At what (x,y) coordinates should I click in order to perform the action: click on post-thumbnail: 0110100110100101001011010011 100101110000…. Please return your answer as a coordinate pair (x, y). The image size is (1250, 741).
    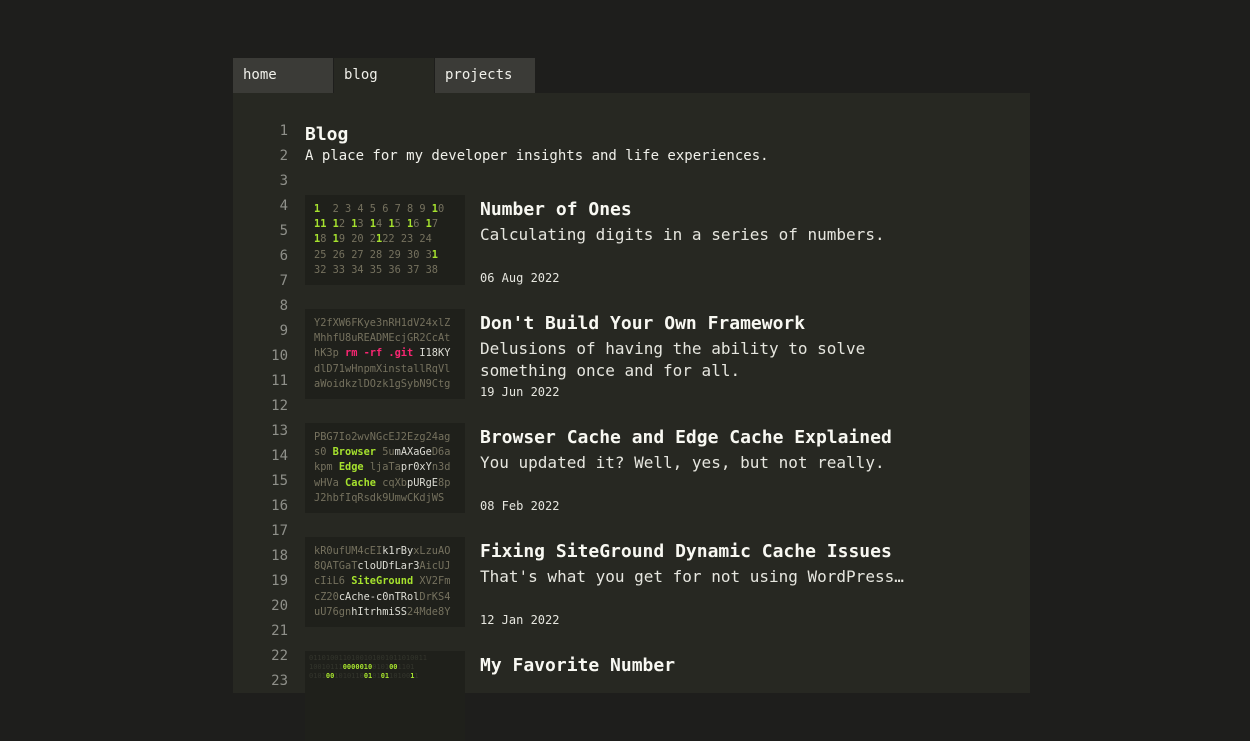
    Looking at the image, I should click on (385, 696).